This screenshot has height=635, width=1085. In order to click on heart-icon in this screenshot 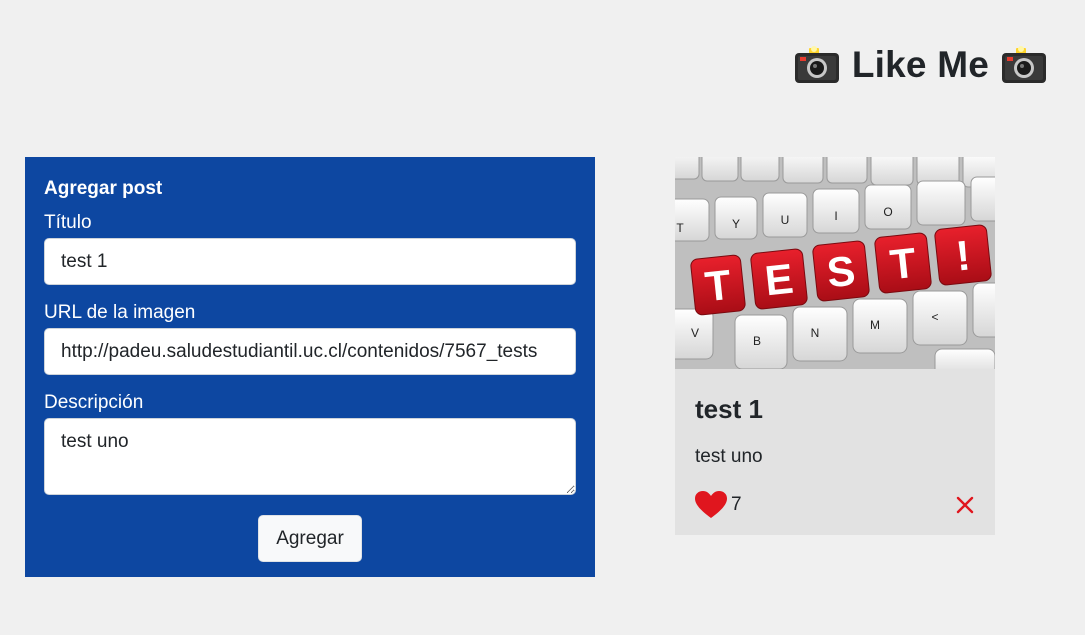, I will do `click(711, 505)`.